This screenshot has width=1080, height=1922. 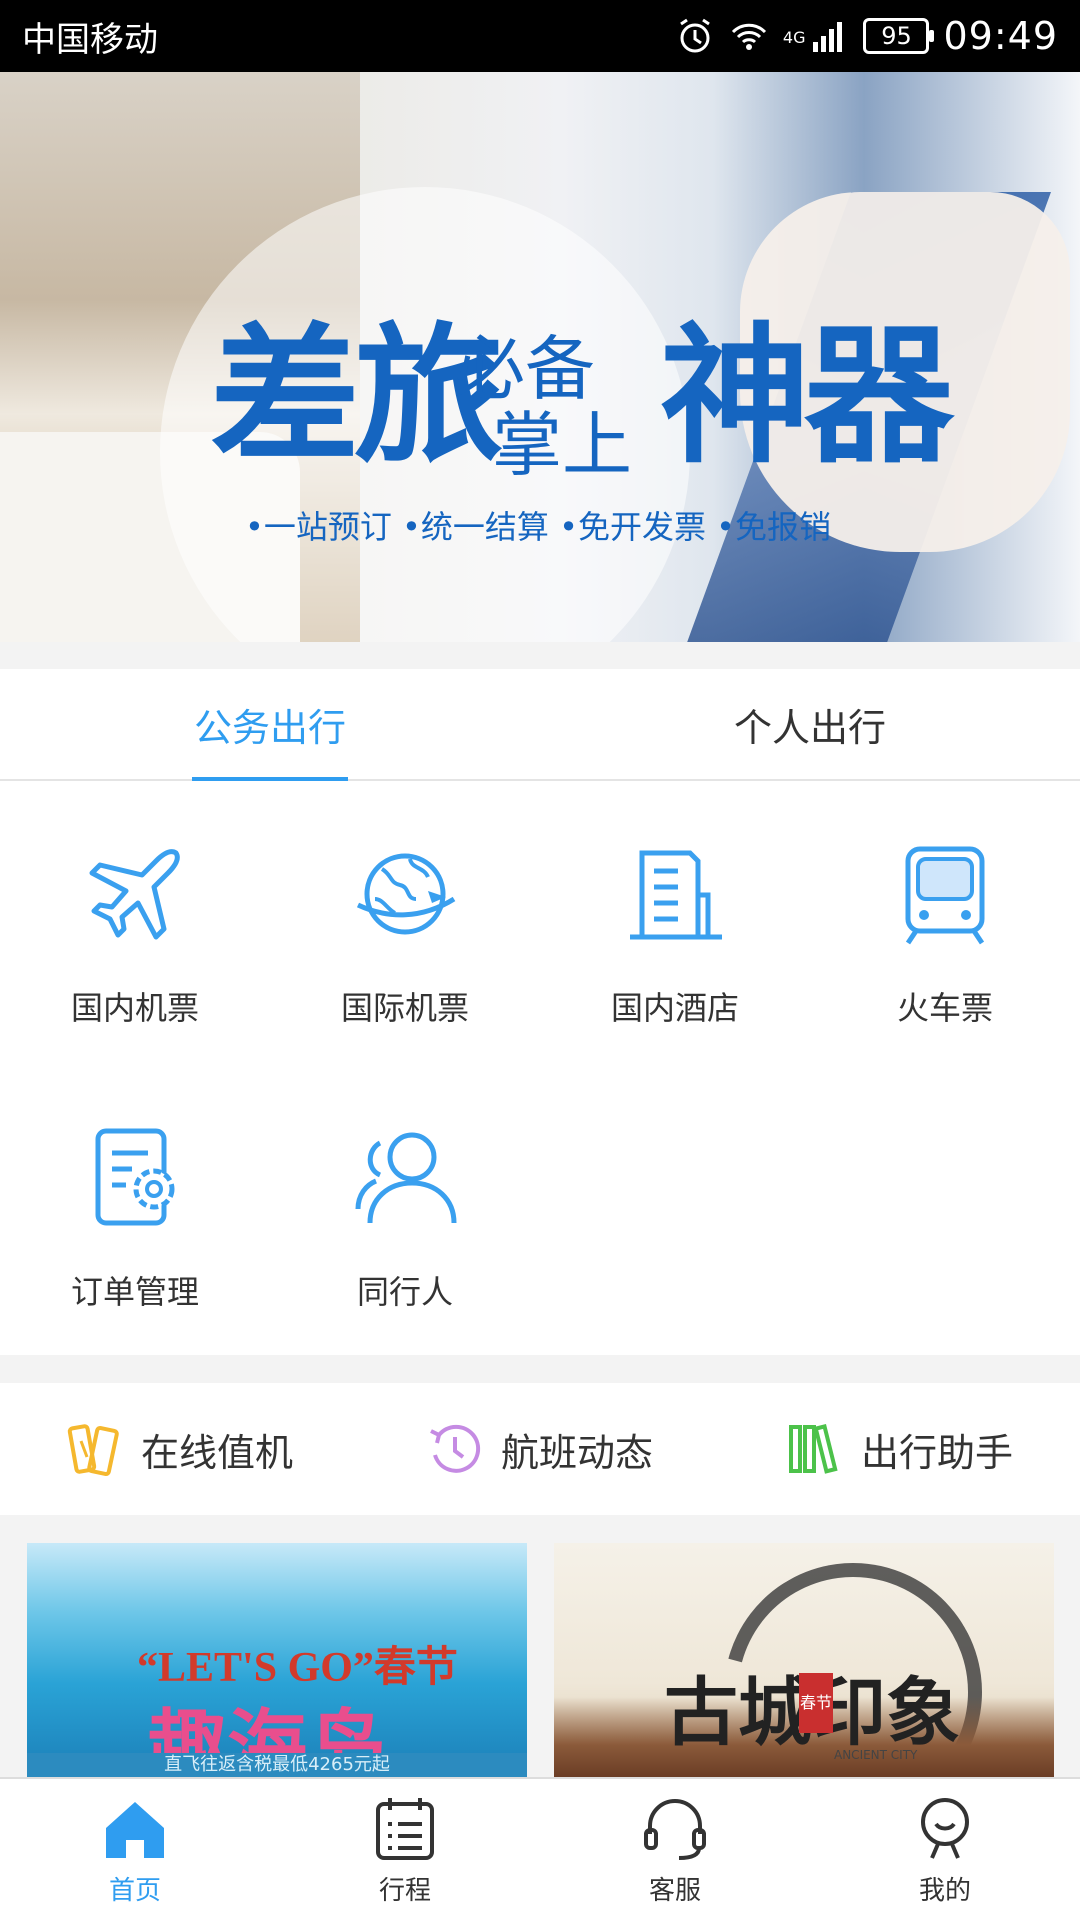 What do you see at coordinates (270, 724) in the screenshot?
I see `tab-business-travel: 公务出行` at bounding box center [270, 724].